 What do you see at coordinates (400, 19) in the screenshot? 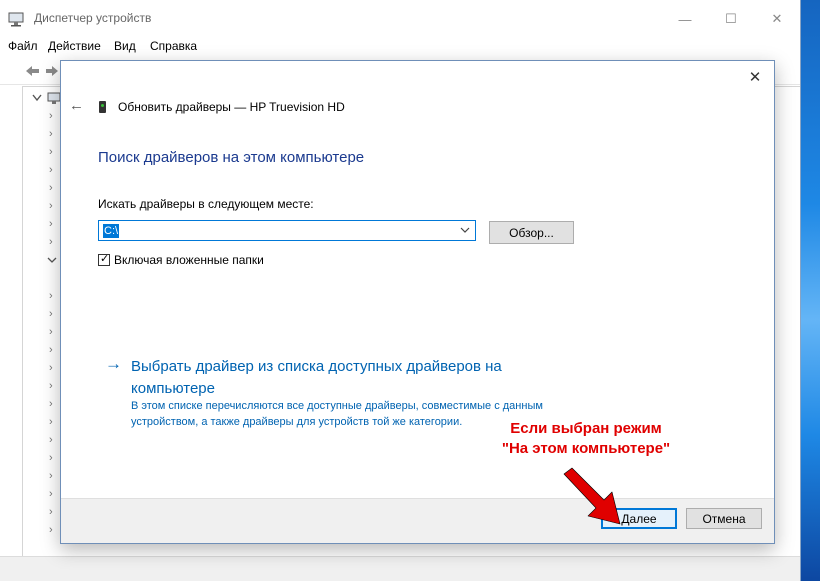
I see `window-titlebar: Диспетчер устройств — ☐ ✕` at bounding box center [400, 19].